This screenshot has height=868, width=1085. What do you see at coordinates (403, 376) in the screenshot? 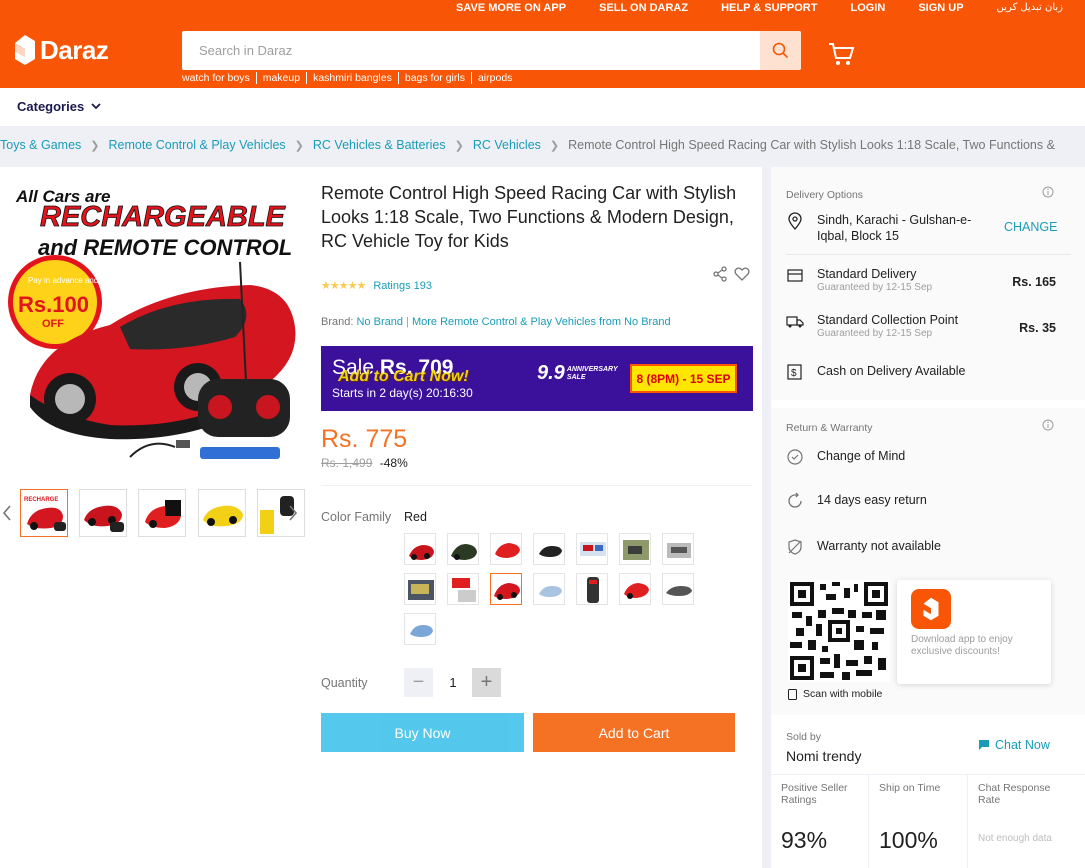
I see `banner-cta: Add to Cart Now!` at bounding box center [403, 376].